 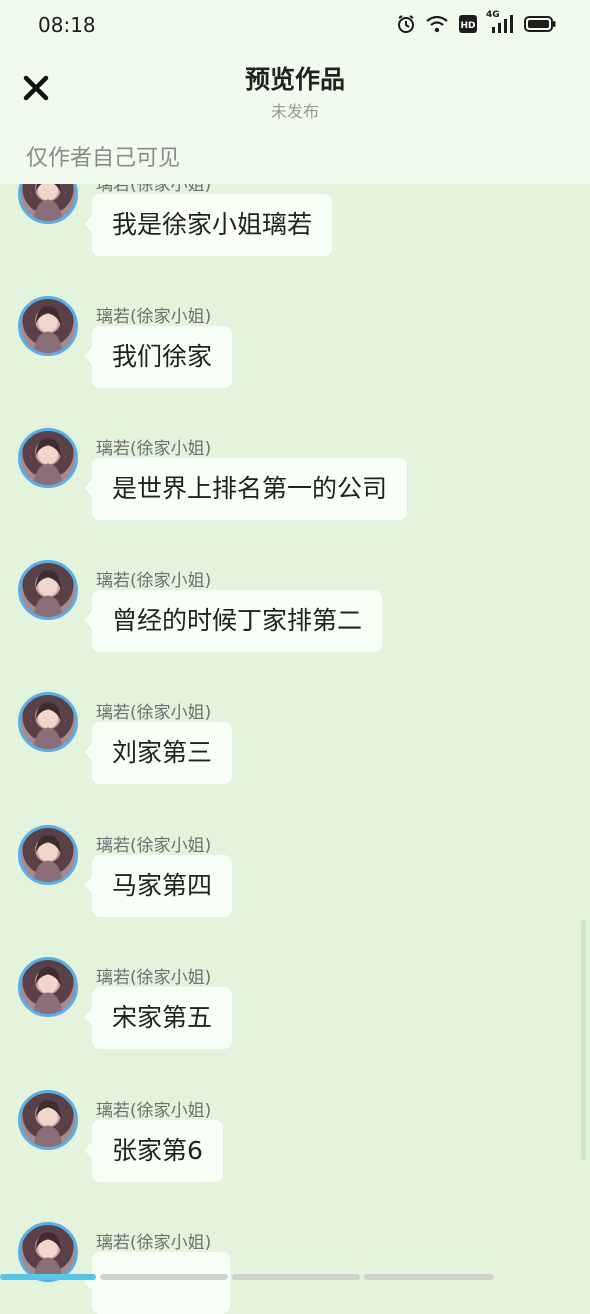 I want to click on message-bubble: 我是徐家小姐璃若, so click(x=208, y=225).